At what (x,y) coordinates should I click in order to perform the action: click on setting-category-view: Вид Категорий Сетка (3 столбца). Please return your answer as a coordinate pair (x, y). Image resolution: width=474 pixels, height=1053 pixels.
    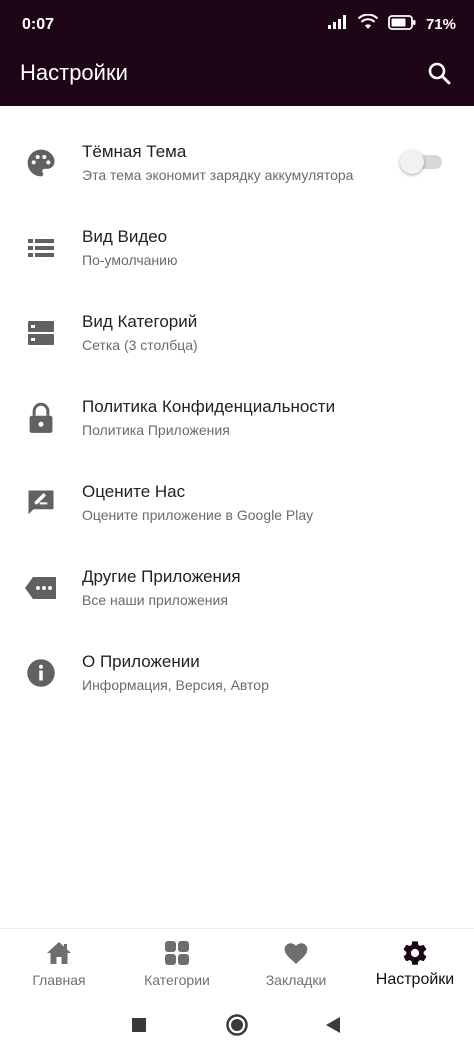
    Looking at the image, I should click on (237, 322).